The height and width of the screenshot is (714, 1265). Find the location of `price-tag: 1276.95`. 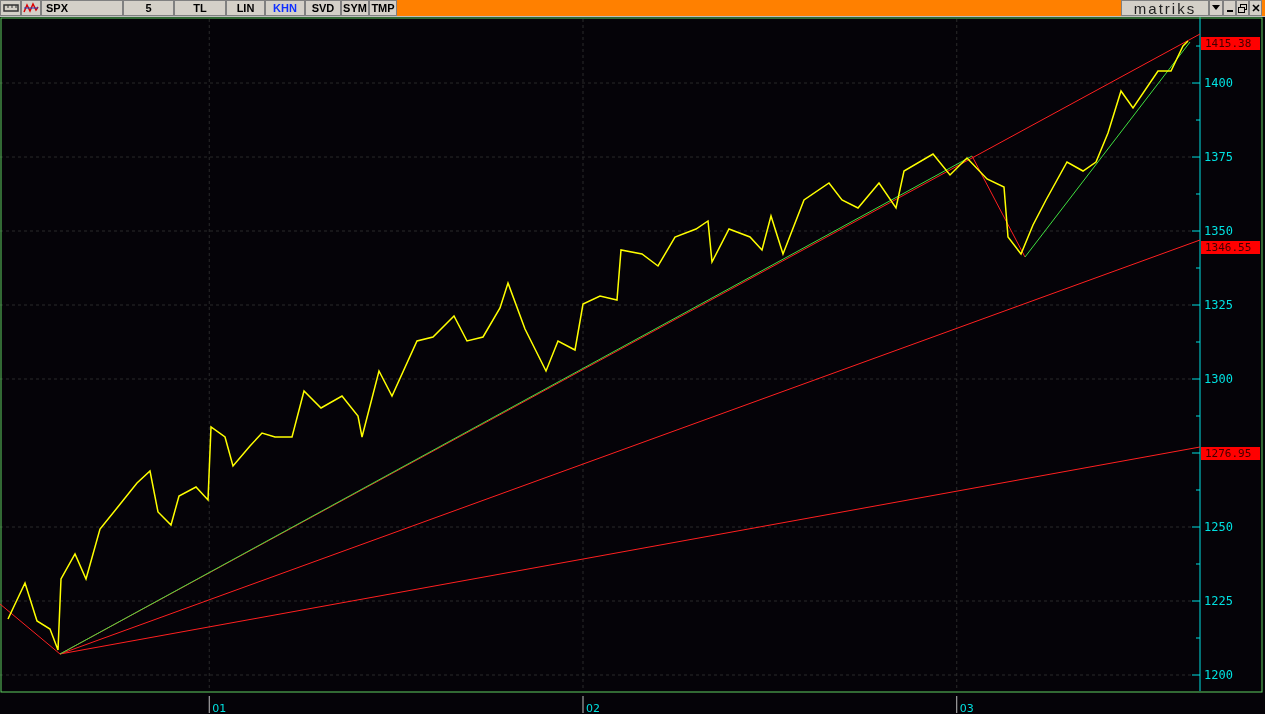

price-tag: 1276.95 is located at coordinates (1230, 453).